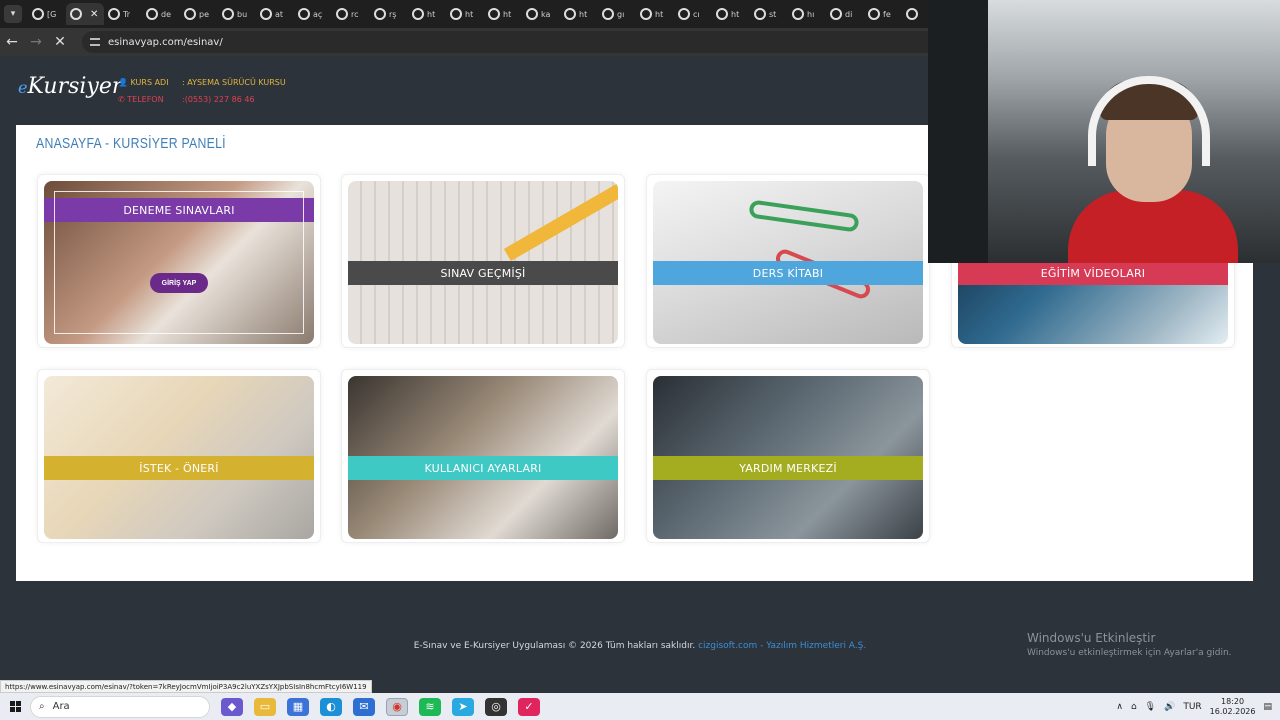 The width and height of the screenshot is (1280, 720). I want to click on browser-tab: rc, so click(351, 14).